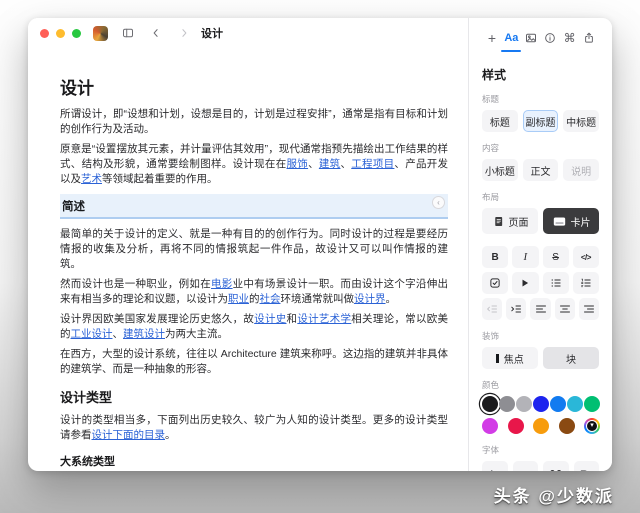  Describe the element at coordinates (570, 38) in the screenshot. I see `shortcuts-tab: ⌘` at that location.